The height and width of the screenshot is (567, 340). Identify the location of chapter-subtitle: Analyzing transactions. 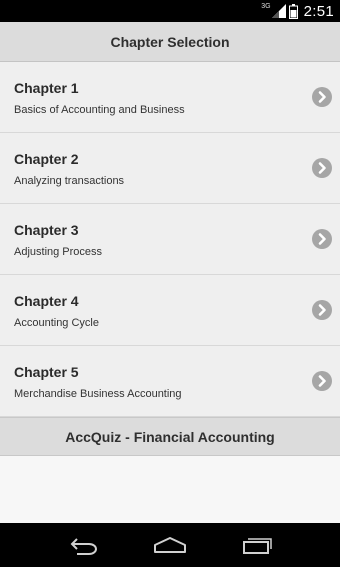
(69, 181).